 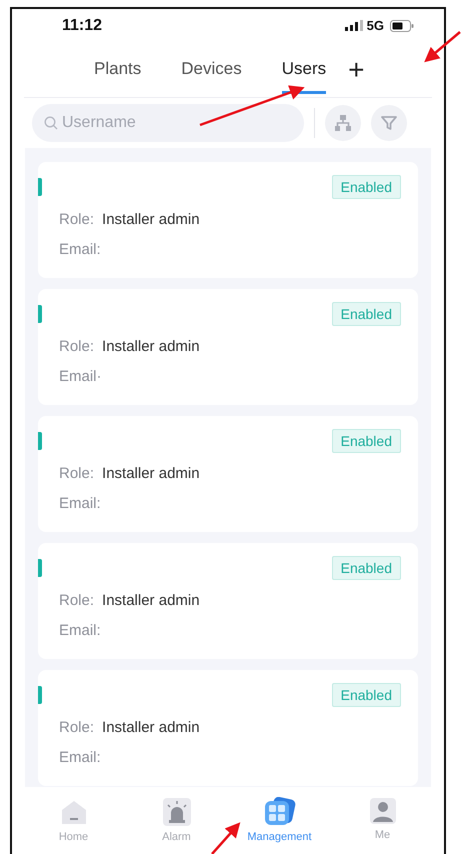 I want to click on filter-button, so click(x=389, y=123).